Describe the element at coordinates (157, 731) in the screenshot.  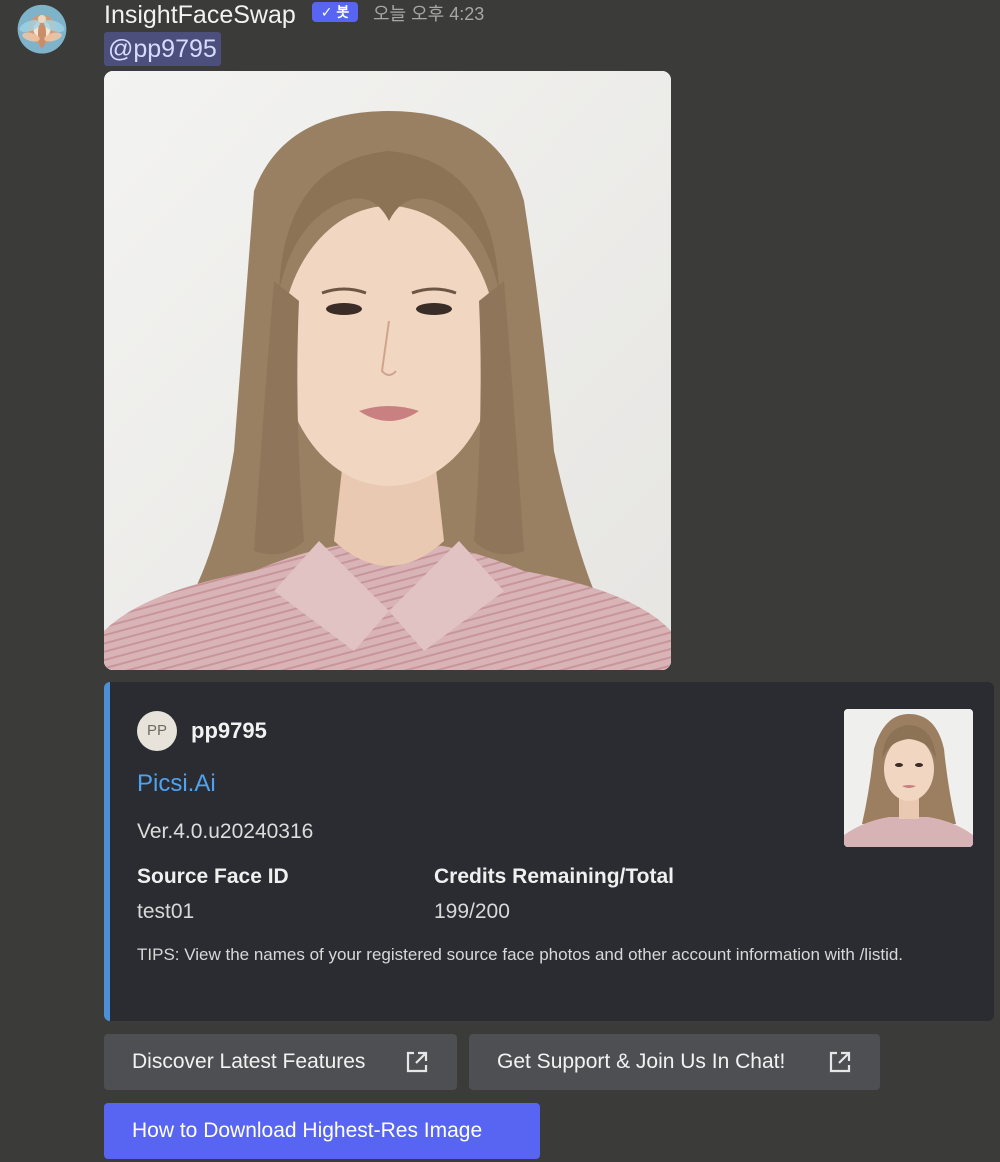
I see `embed-author-avatar: PP` at that location.